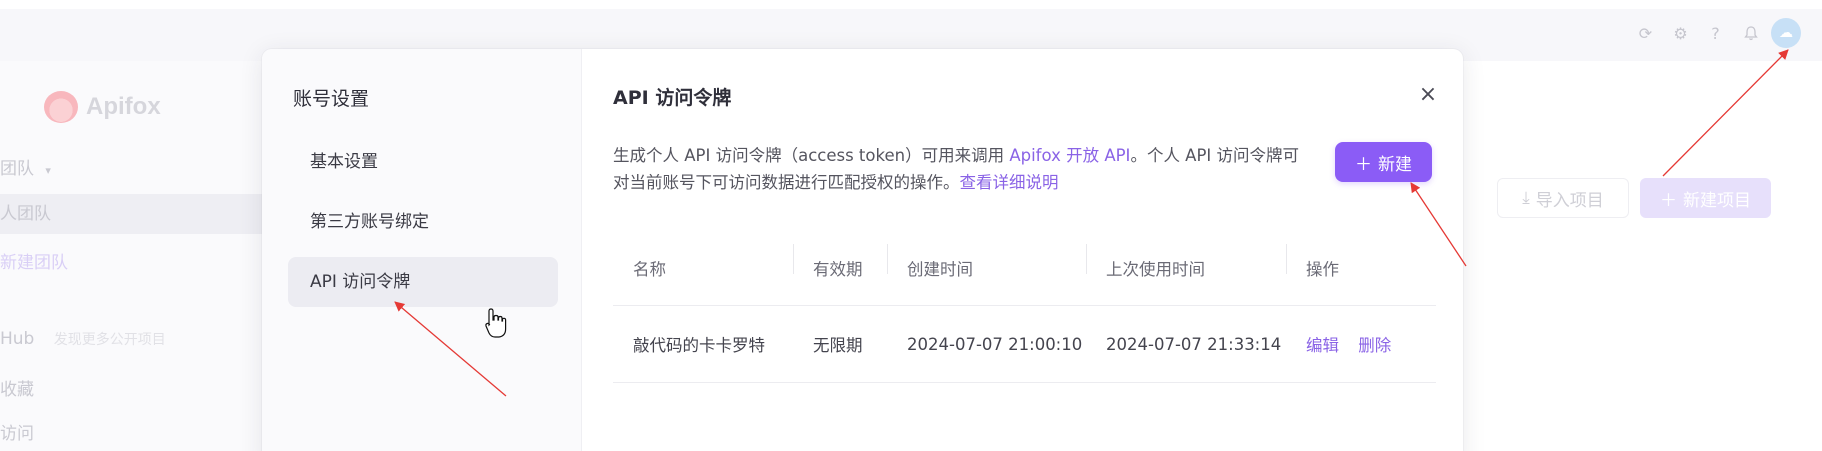 The height and width of the screenshot is (451, 1822). What do you see at coordinates (17, 387) in the screenshot?
I see `sidebar-item-favorites: 收藏` at bounding box center [17, 387].